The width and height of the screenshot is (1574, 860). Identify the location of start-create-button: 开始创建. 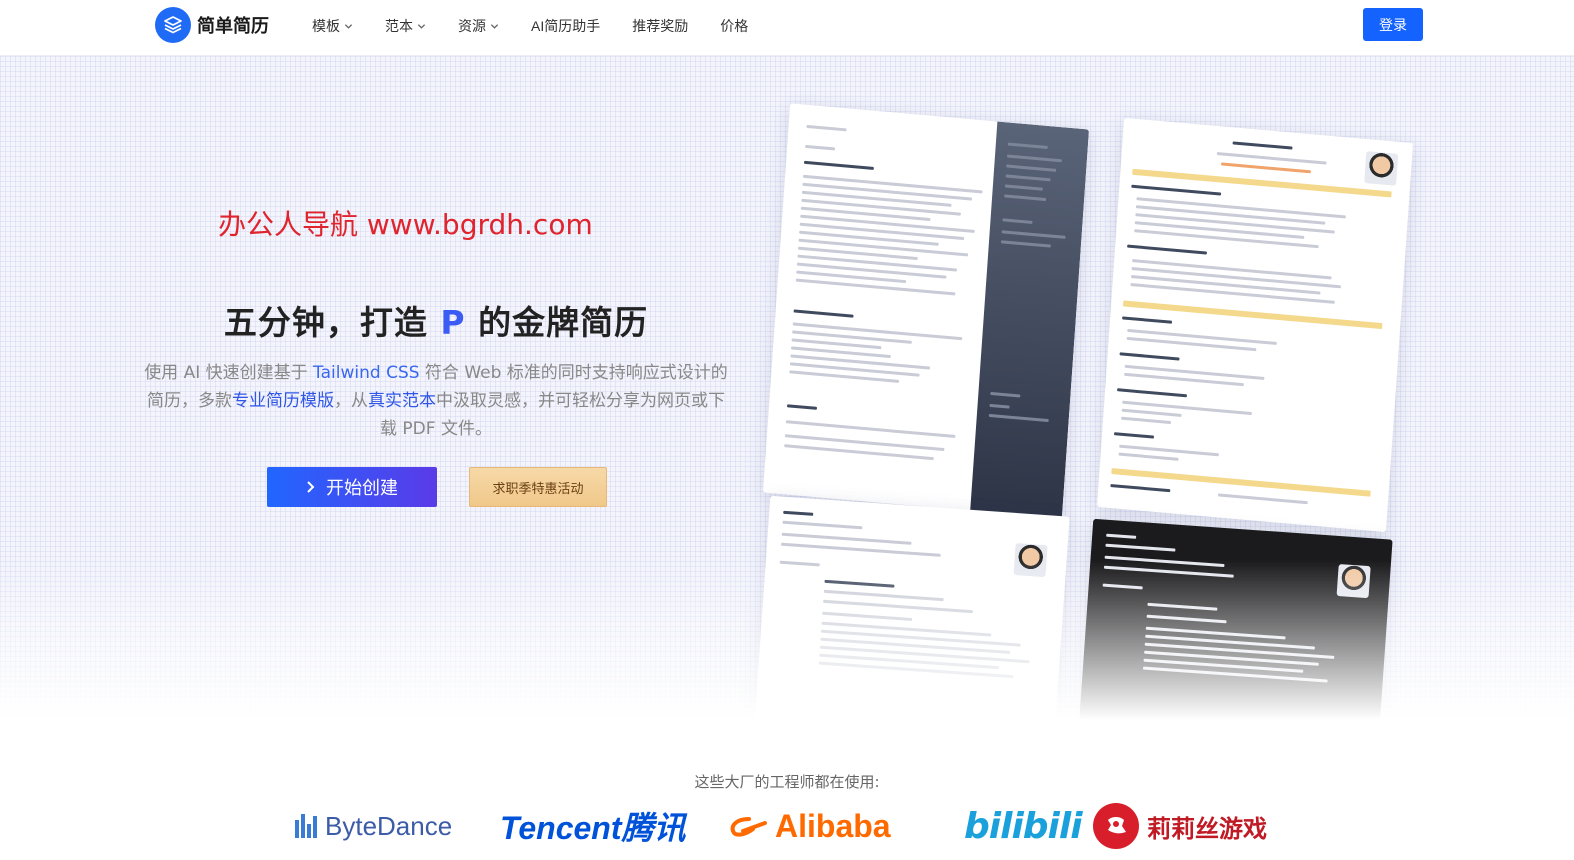
(352, 487).